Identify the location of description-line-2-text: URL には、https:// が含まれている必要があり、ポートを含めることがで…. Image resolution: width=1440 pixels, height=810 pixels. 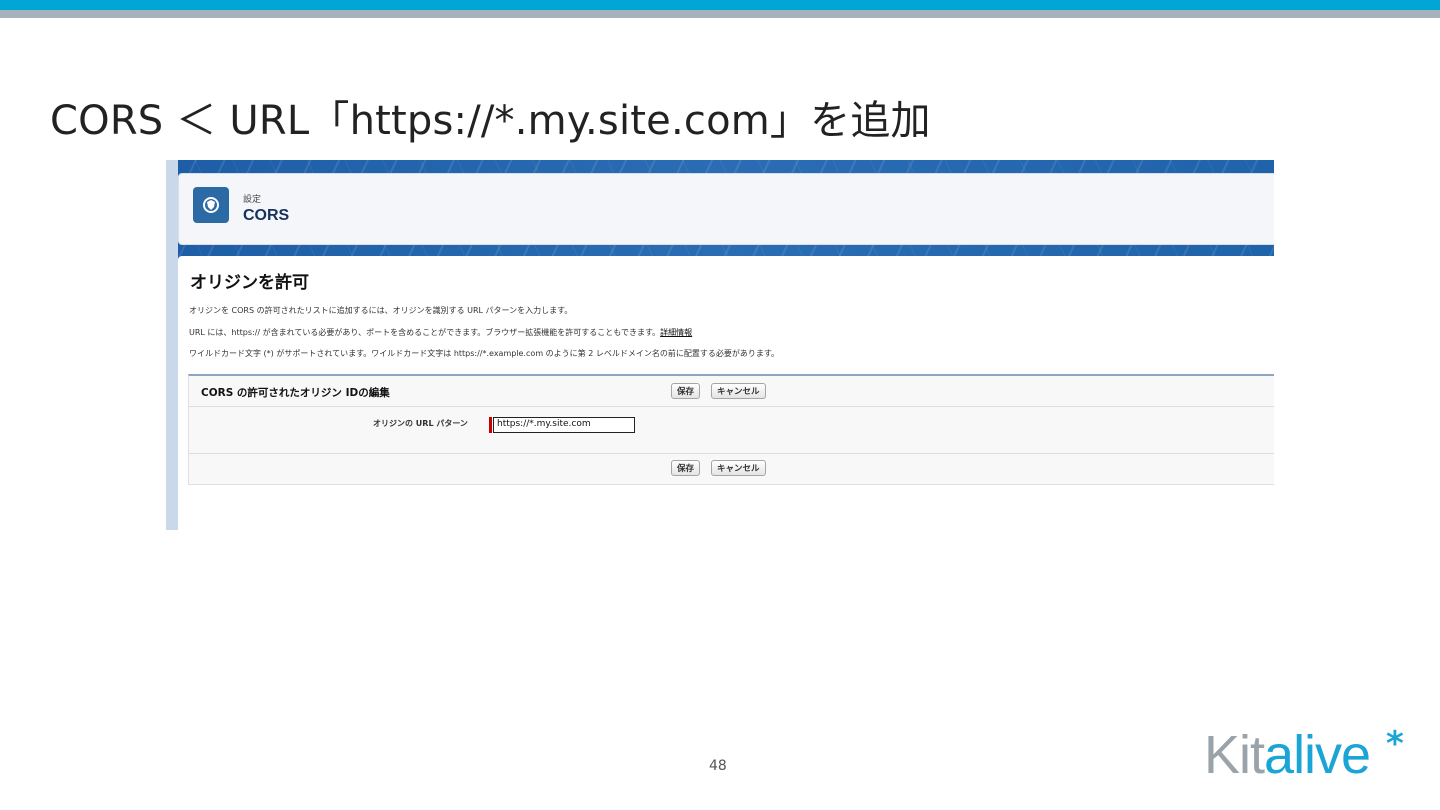
(425, 332).